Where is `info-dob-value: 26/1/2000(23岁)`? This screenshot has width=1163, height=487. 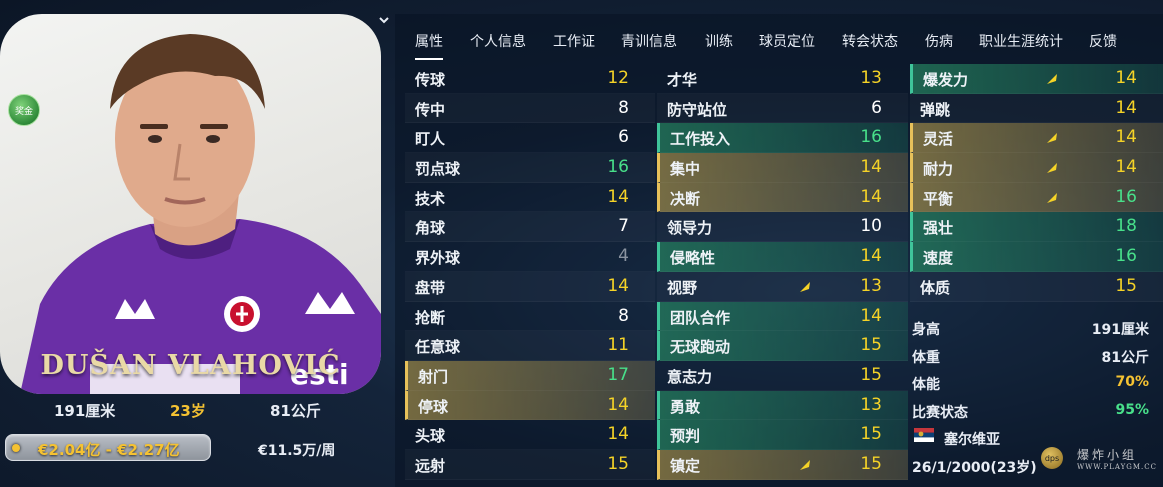 info-dob-value: 26/1/2000(23岁) is located at coordinates (974, 467).